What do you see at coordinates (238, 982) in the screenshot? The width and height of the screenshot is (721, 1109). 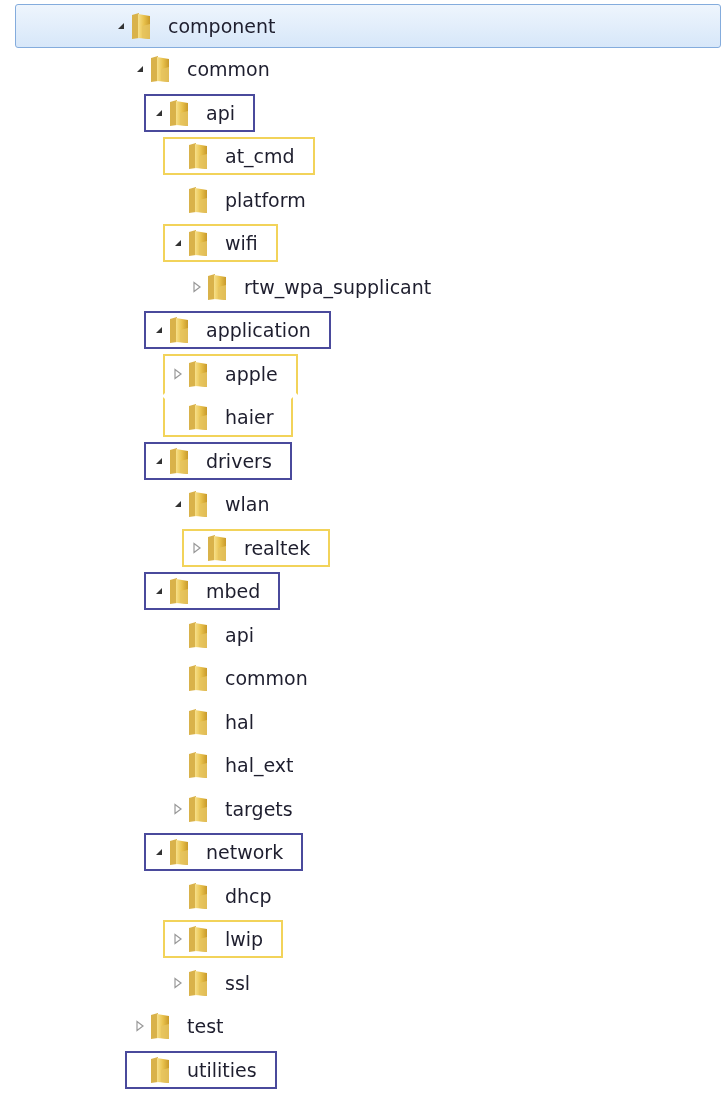 I see `folder-label: ssl` at bounding box center [238, 982].